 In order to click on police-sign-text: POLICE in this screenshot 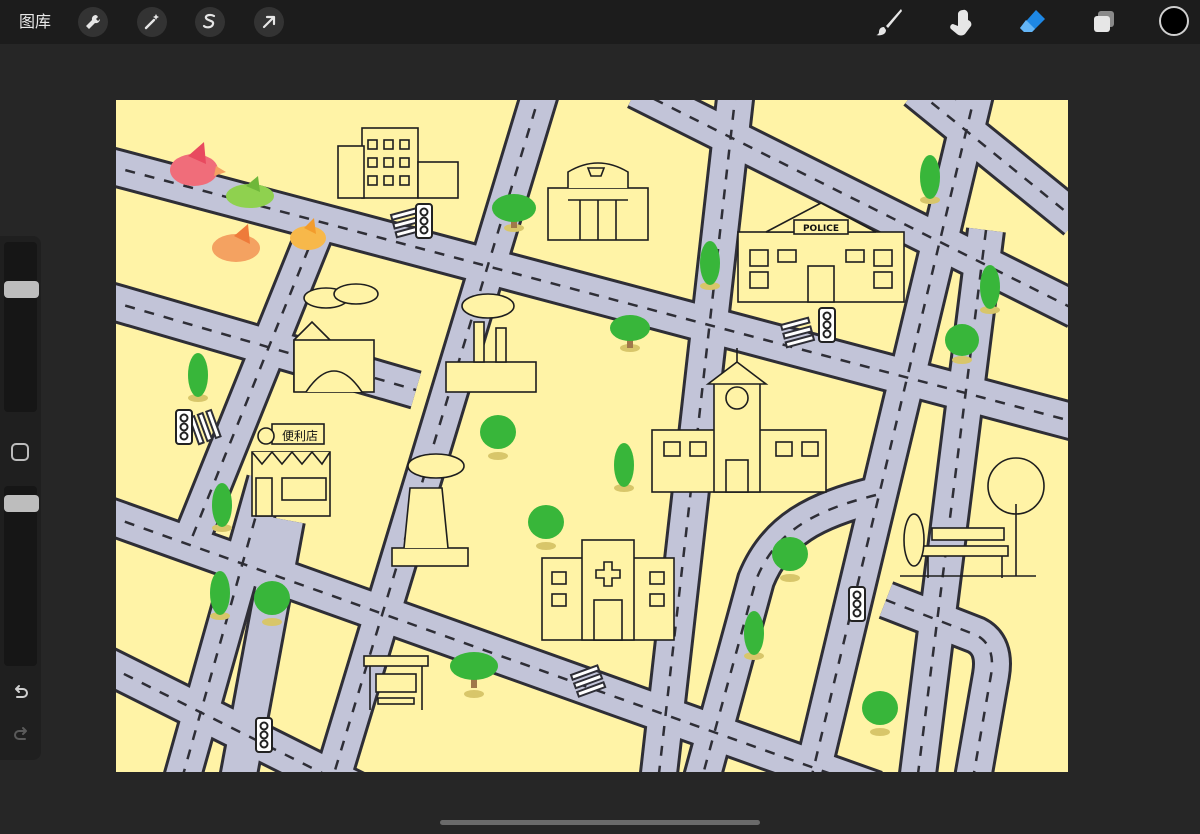, I will do `click(821, 229)`.